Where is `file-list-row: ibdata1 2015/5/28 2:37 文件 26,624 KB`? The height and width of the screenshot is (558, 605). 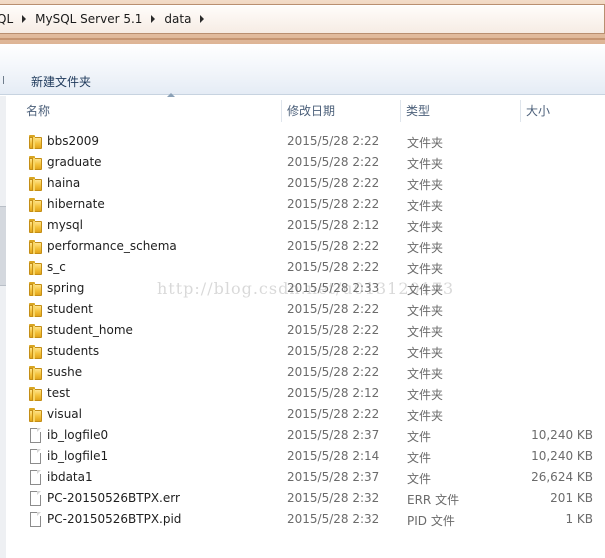
file-list-row: ibdata1 2015/5/28 2:37 文件 26,624 KB is located at coordinates (302, 477).